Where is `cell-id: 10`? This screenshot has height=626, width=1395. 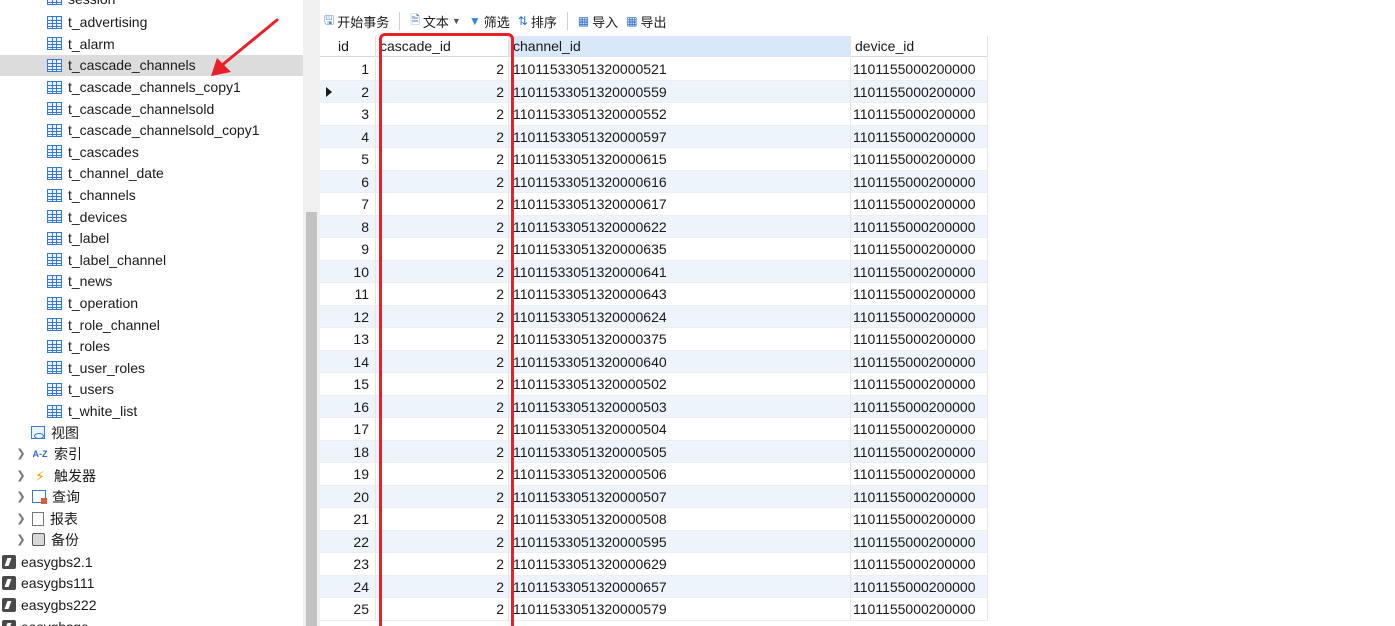 cell-id: 10 is located at coordinates (348, 271).